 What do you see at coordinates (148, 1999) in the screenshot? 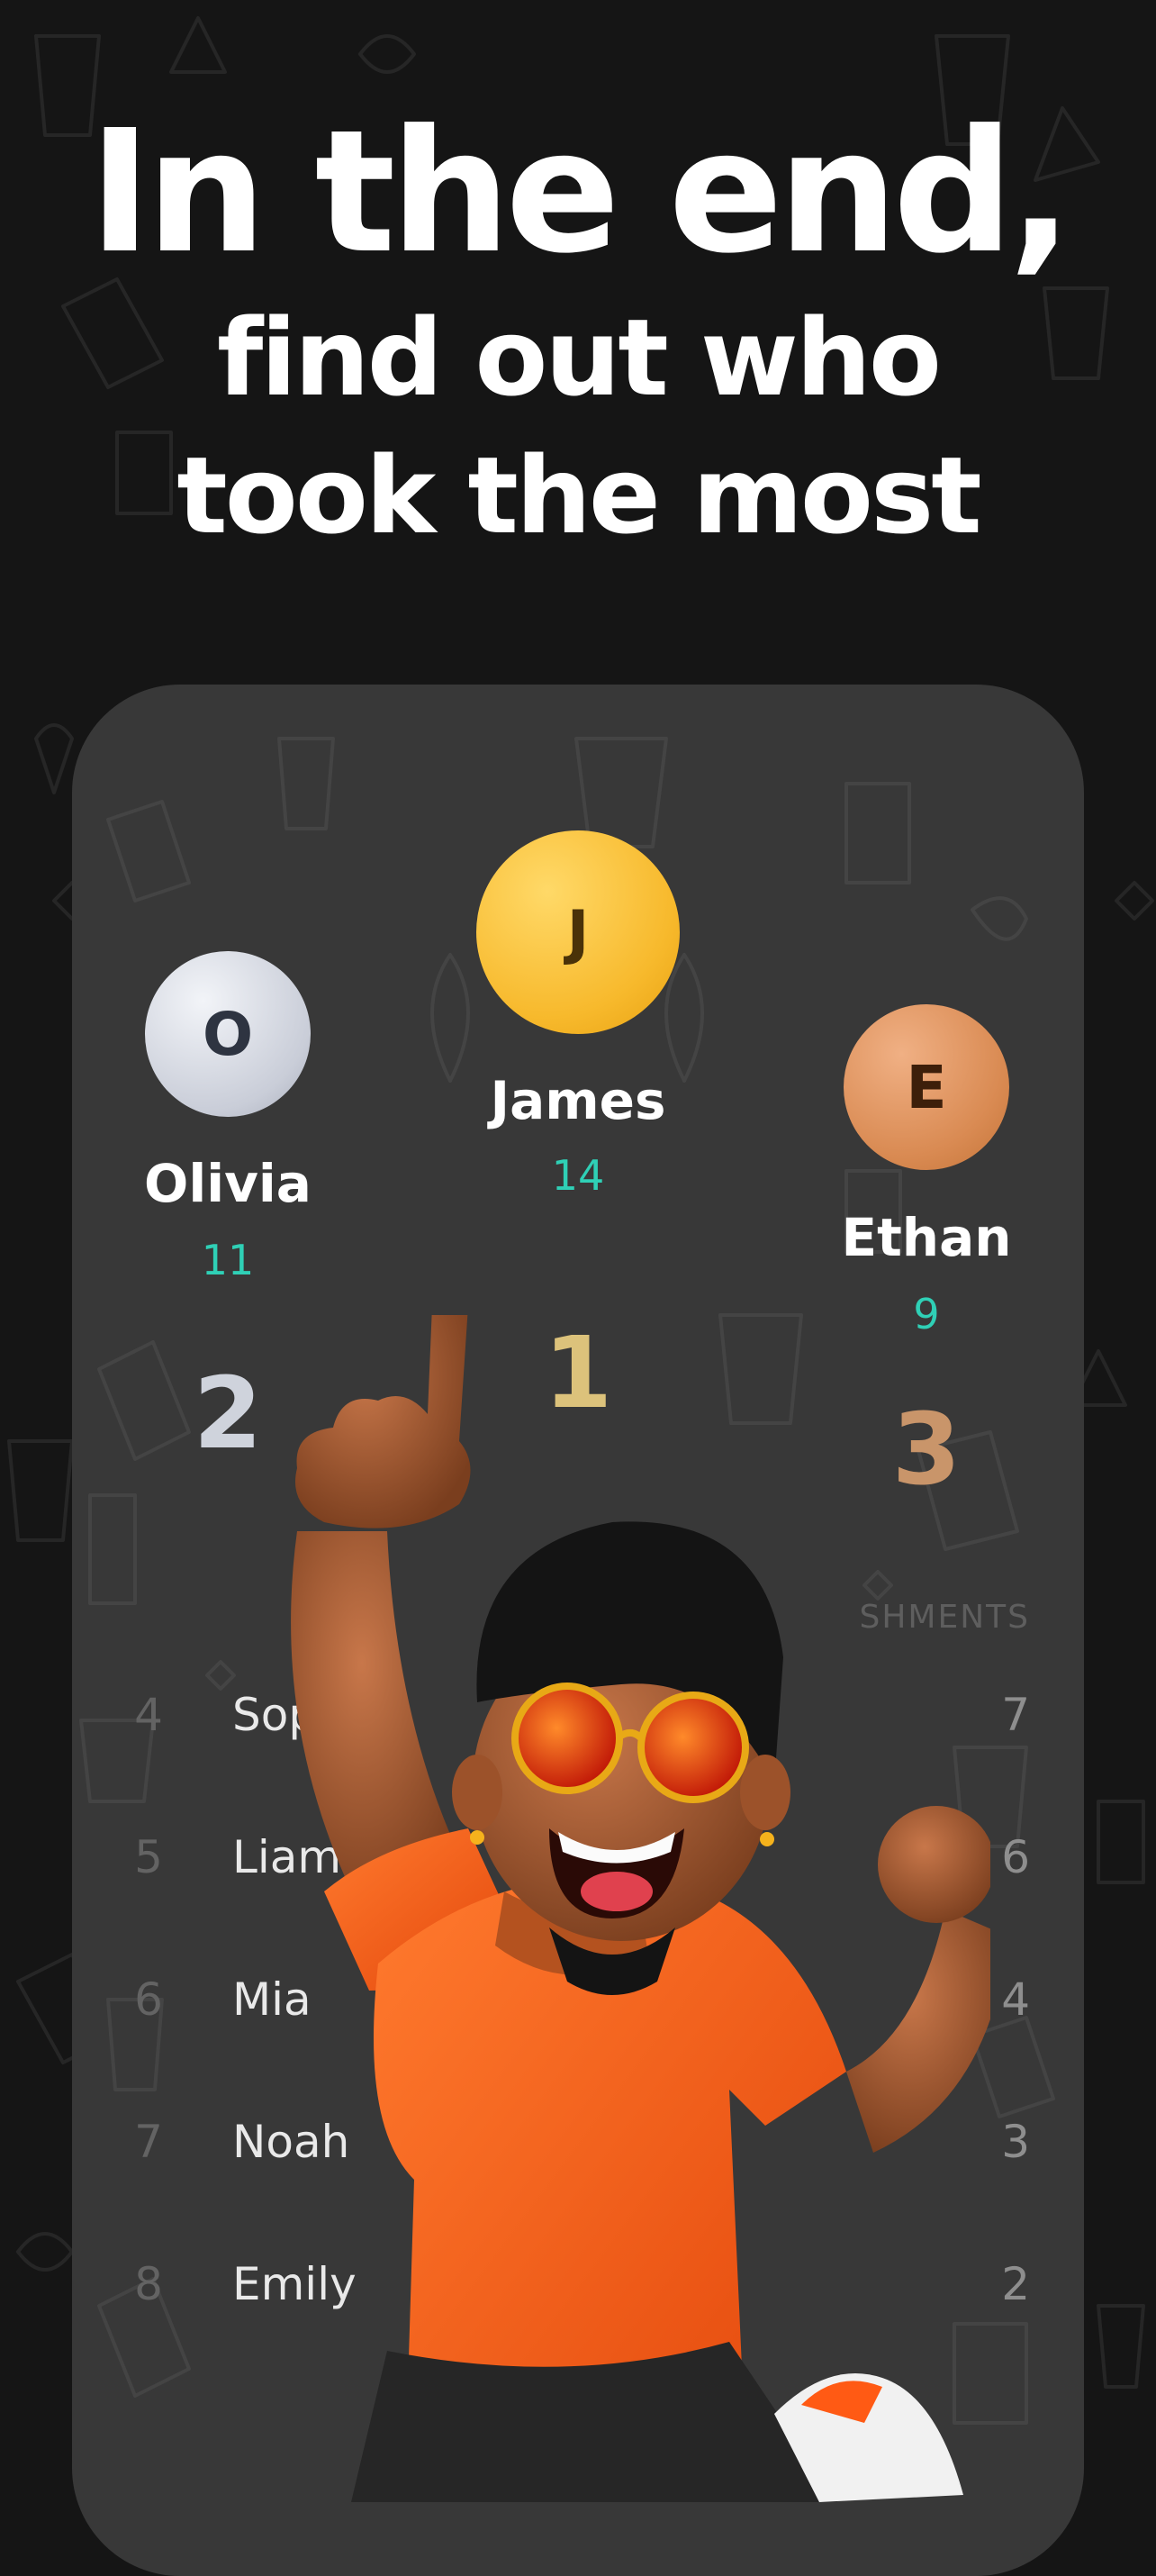
I see `row-rank: 6` at bounding box center [148, 1999].